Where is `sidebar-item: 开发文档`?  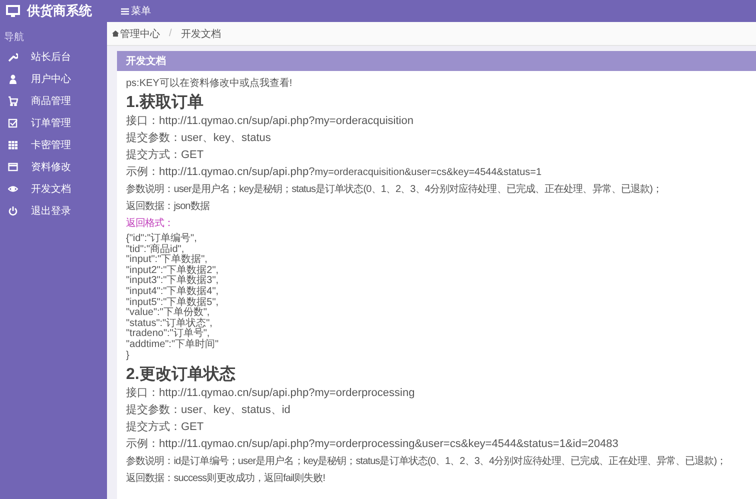 sidebar-item: 开发文档 is located at coordinates (53, 189).